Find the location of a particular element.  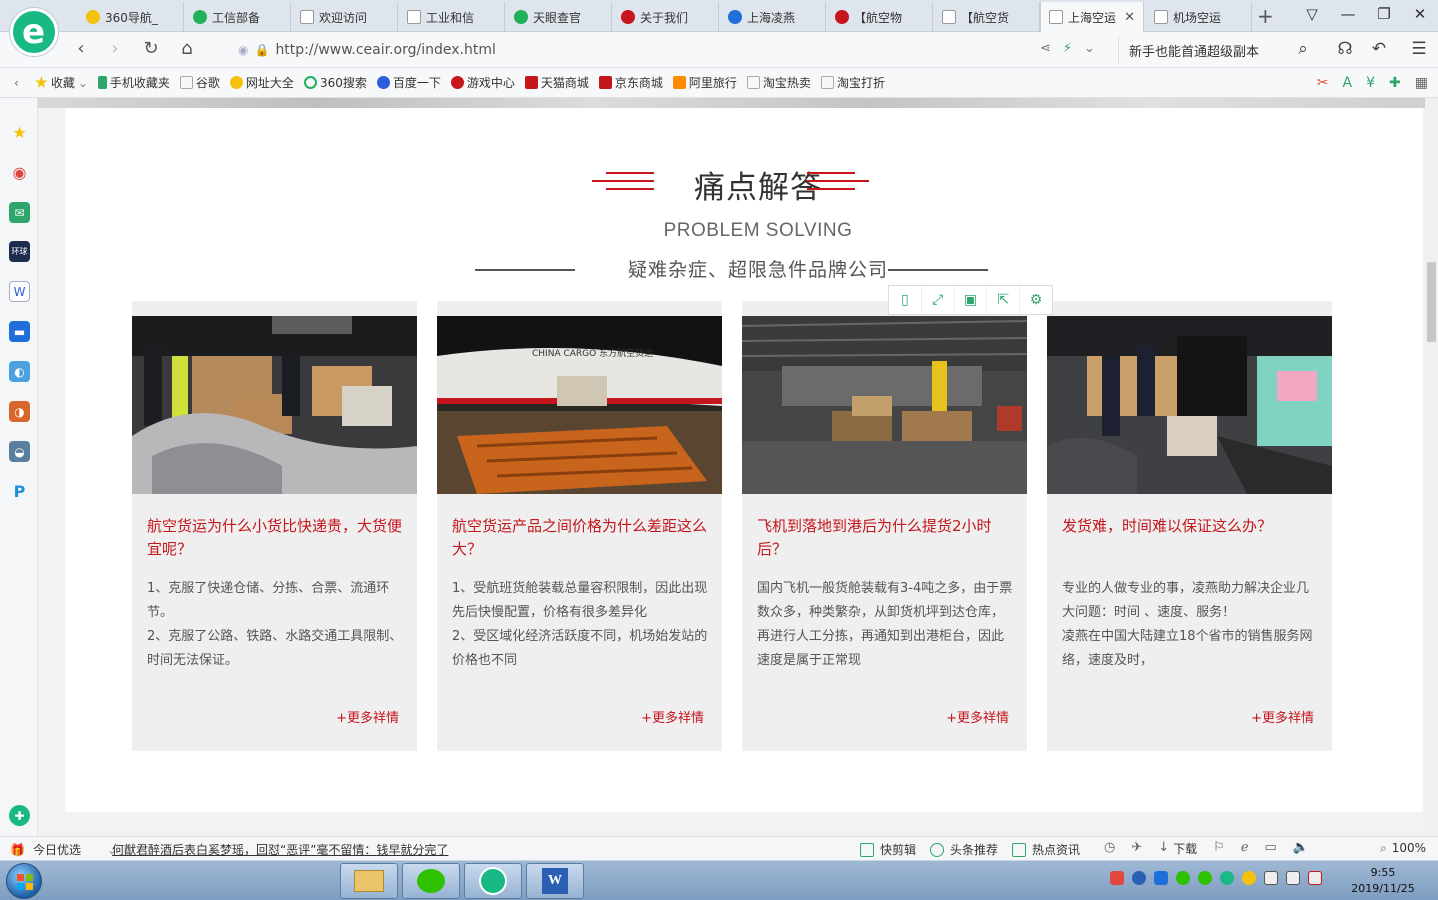

volume-muted-icon is located at coordinates (1315, 878).